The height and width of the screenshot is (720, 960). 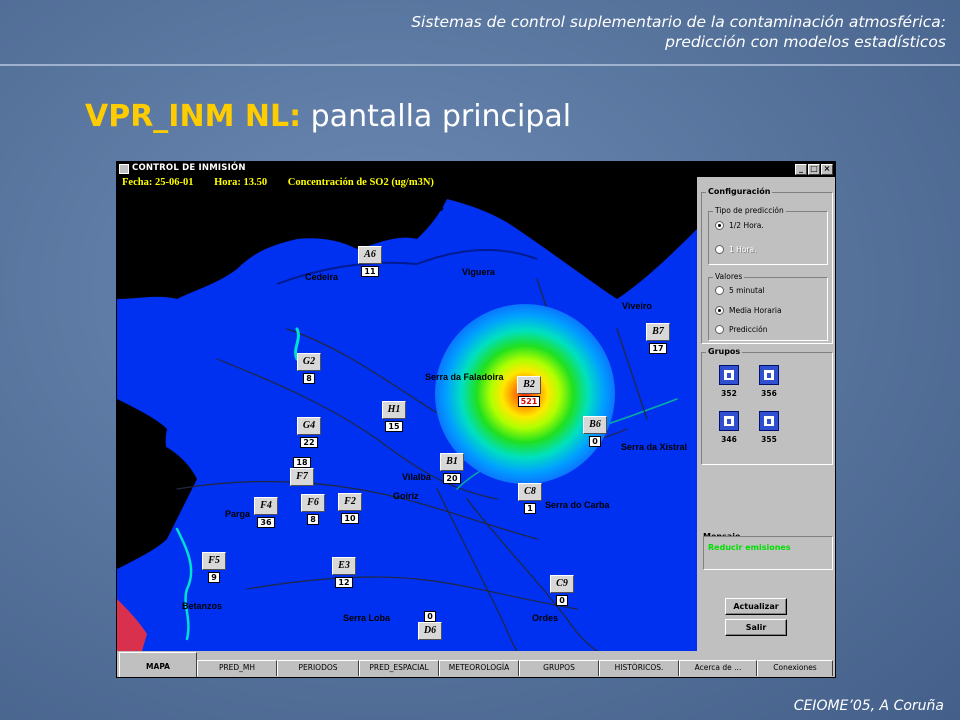 I want to click on station-value: 18, so click(x=302, y=462).